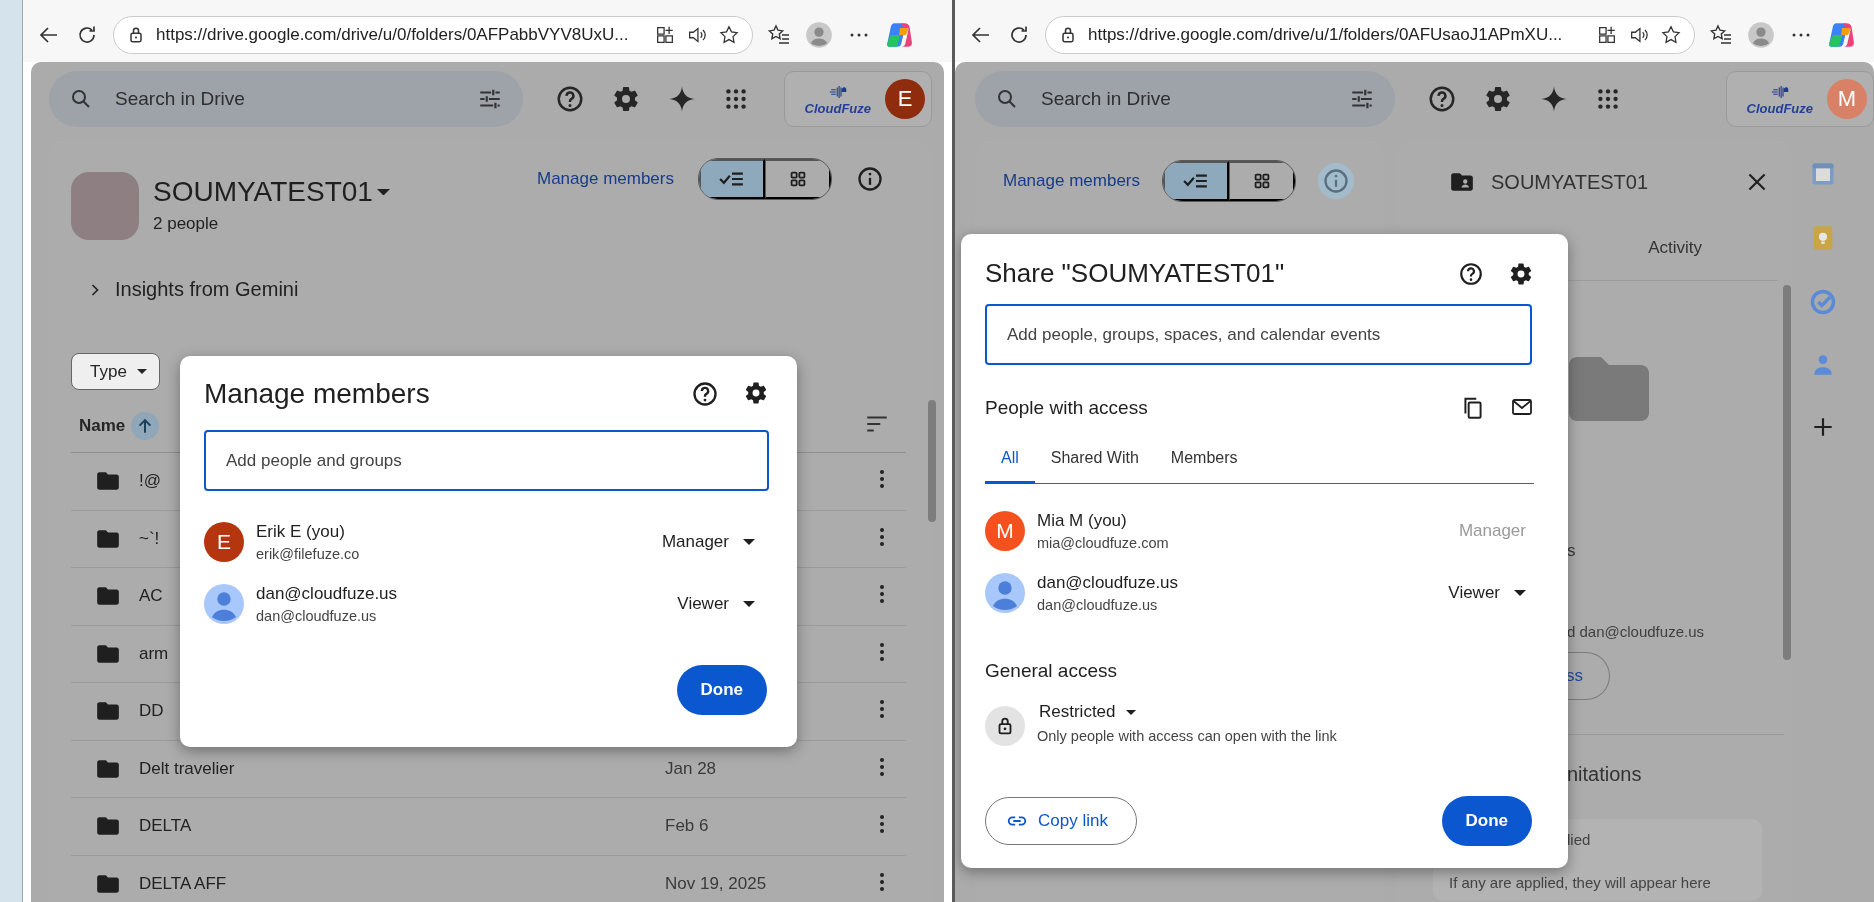 Image resolution: width=1874 pixels, height=902 pixels. Describe the element at coordinates (1605, 774) in the screenshot. I see `section-heading: nitations` at that location.